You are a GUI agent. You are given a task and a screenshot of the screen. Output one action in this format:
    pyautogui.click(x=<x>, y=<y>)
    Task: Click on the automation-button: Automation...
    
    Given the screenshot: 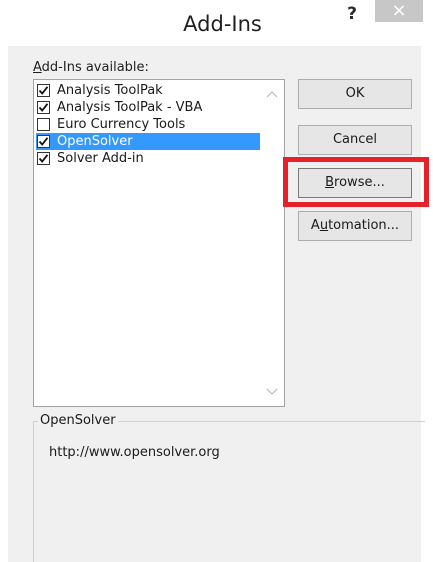 What is the action you would take?
    pyautogui.click(x=355, y=226)
    